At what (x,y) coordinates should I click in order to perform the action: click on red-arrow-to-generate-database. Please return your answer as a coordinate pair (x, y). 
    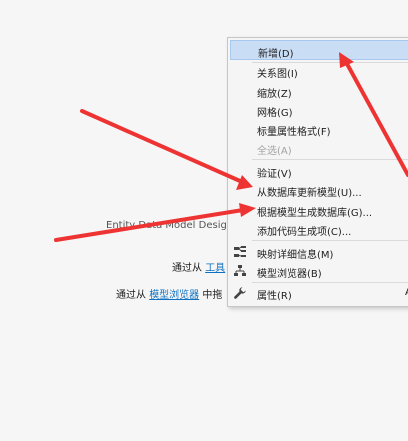
    Looking at the image, I should click on (155, 222).